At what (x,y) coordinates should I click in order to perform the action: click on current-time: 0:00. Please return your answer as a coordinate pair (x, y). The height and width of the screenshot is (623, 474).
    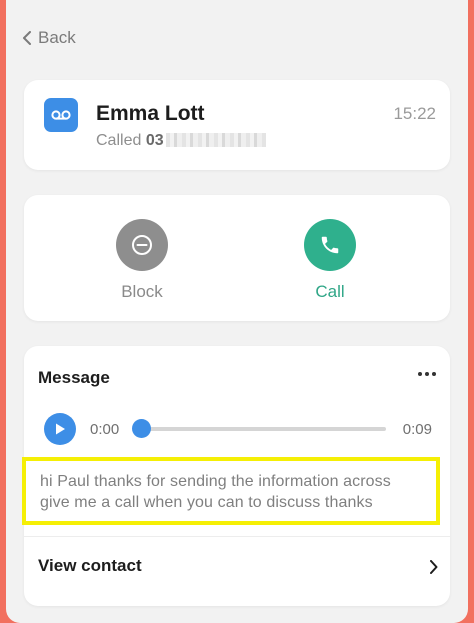
    Looking at the image, I should click on (105, 429).